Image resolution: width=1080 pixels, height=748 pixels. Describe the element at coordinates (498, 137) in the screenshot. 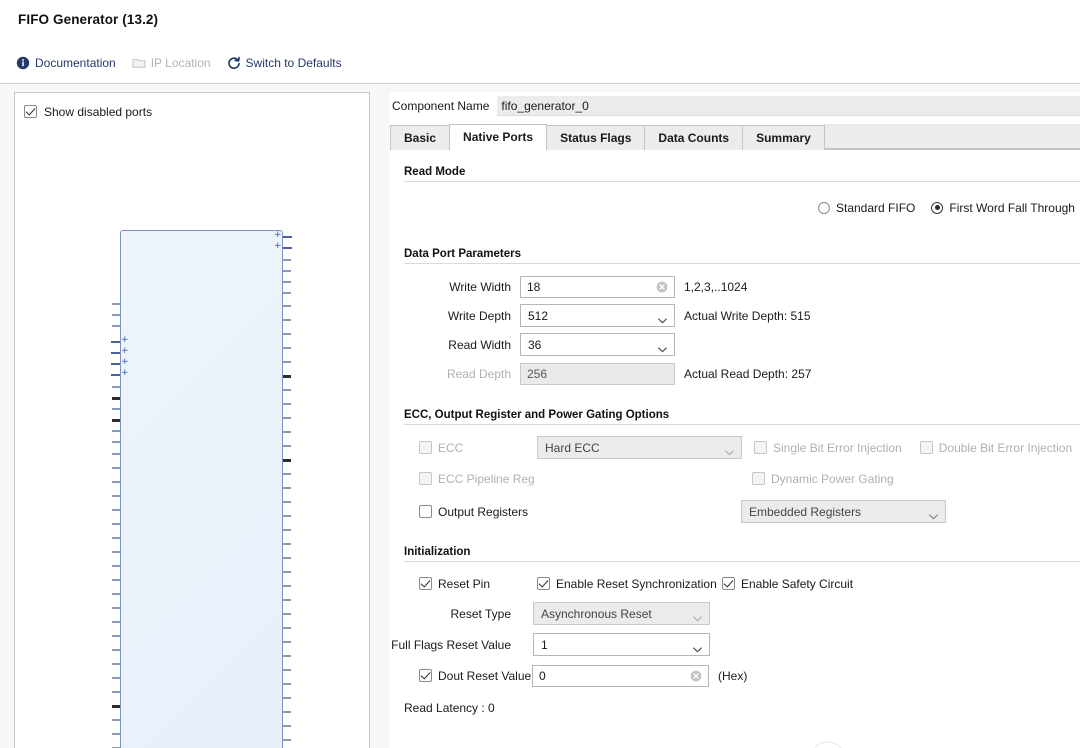

I see `tab-native-ports: Native Ports` at that location.